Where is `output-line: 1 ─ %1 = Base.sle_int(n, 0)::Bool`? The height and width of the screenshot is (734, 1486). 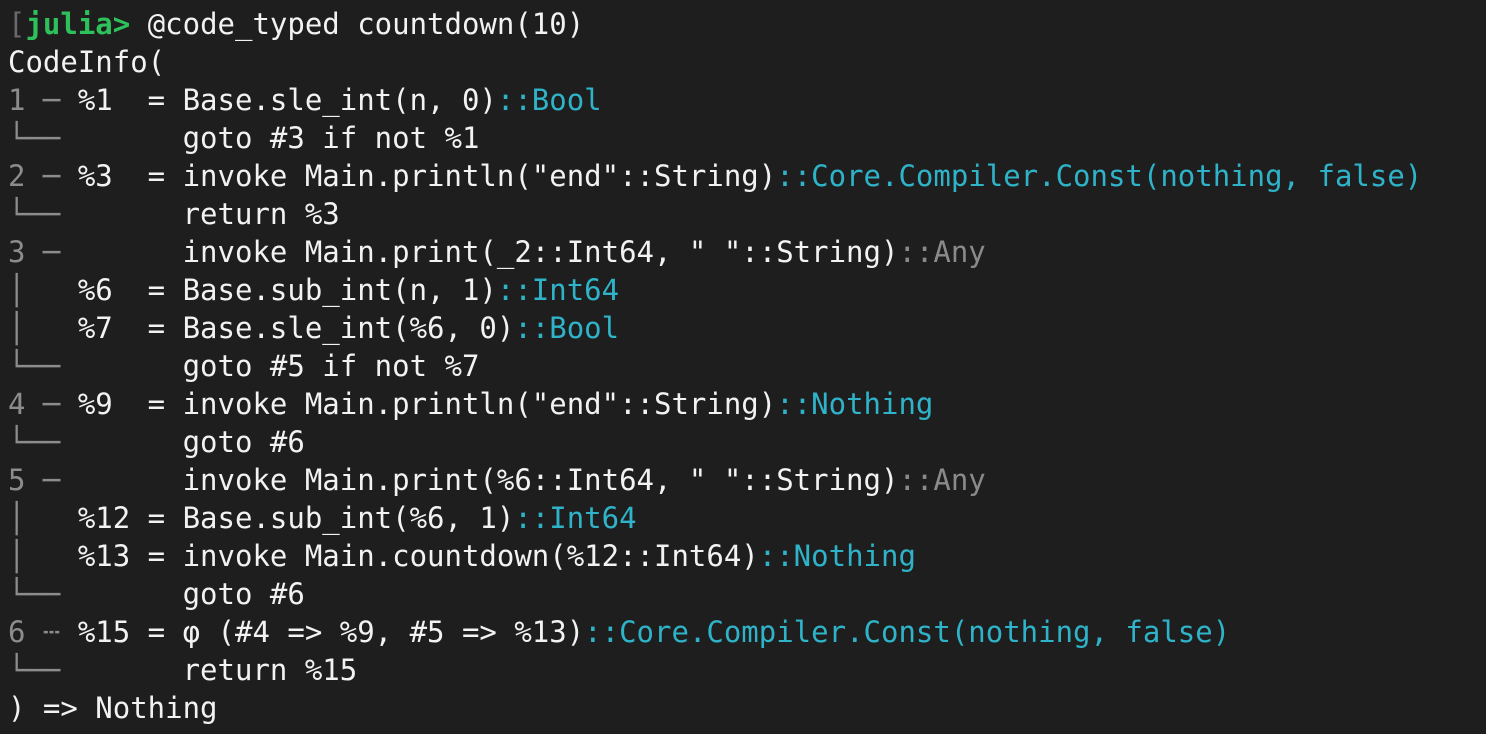 output-line: 1 ─ %1 = Base.sle_int(n, 0)::Bool is located at coordinates (747, 100).